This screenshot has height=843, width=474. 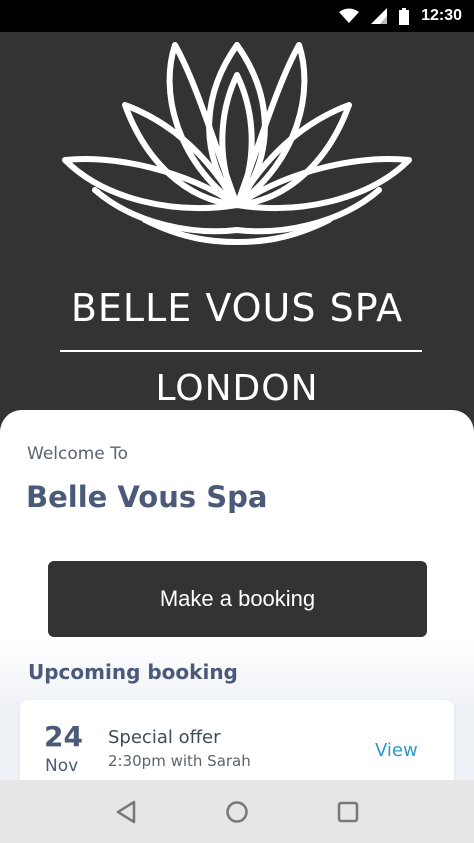 What do you see at coordinates (237, 599) in the screenshot?
I see `make-booking-button: Make a booking` at bounding box center [237, 599].